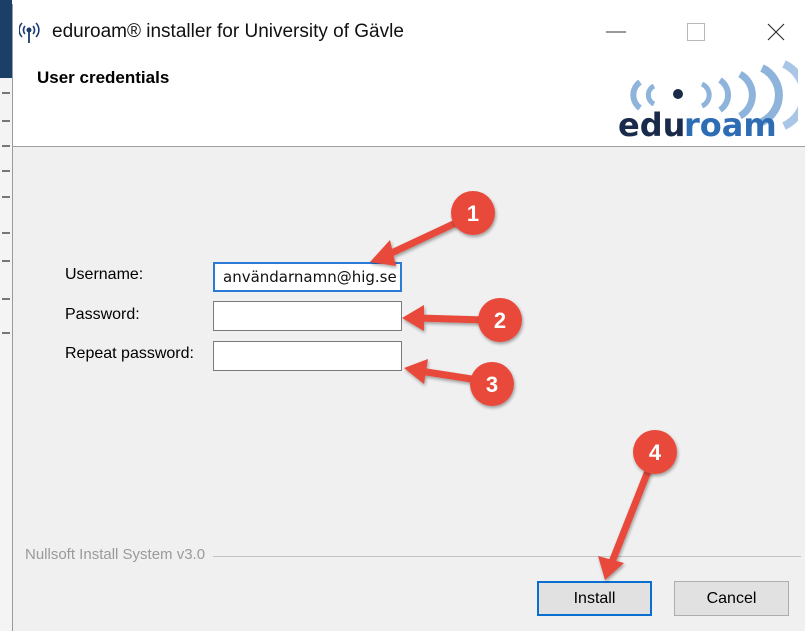 The height and width of the screenshot is (631, 805). I want to click on logo-text-edu: edu, so click(651, 123).